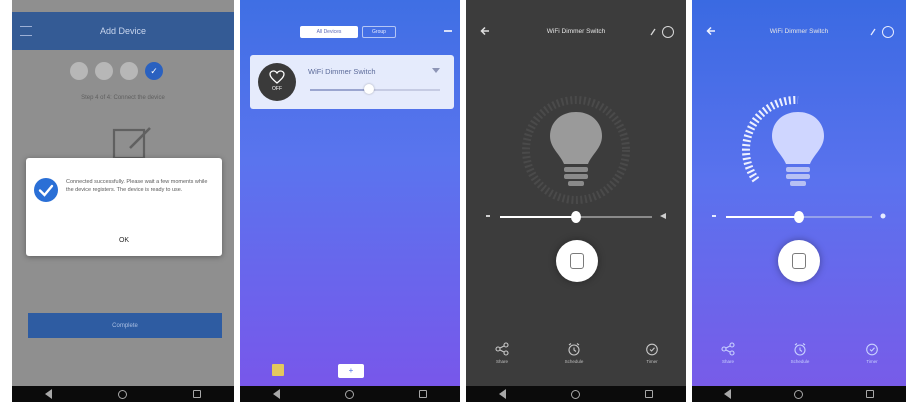  What do you see at coordinates (26, 31) in the screenshot?
I see `menu-icon` at bounding box center [26, 31].